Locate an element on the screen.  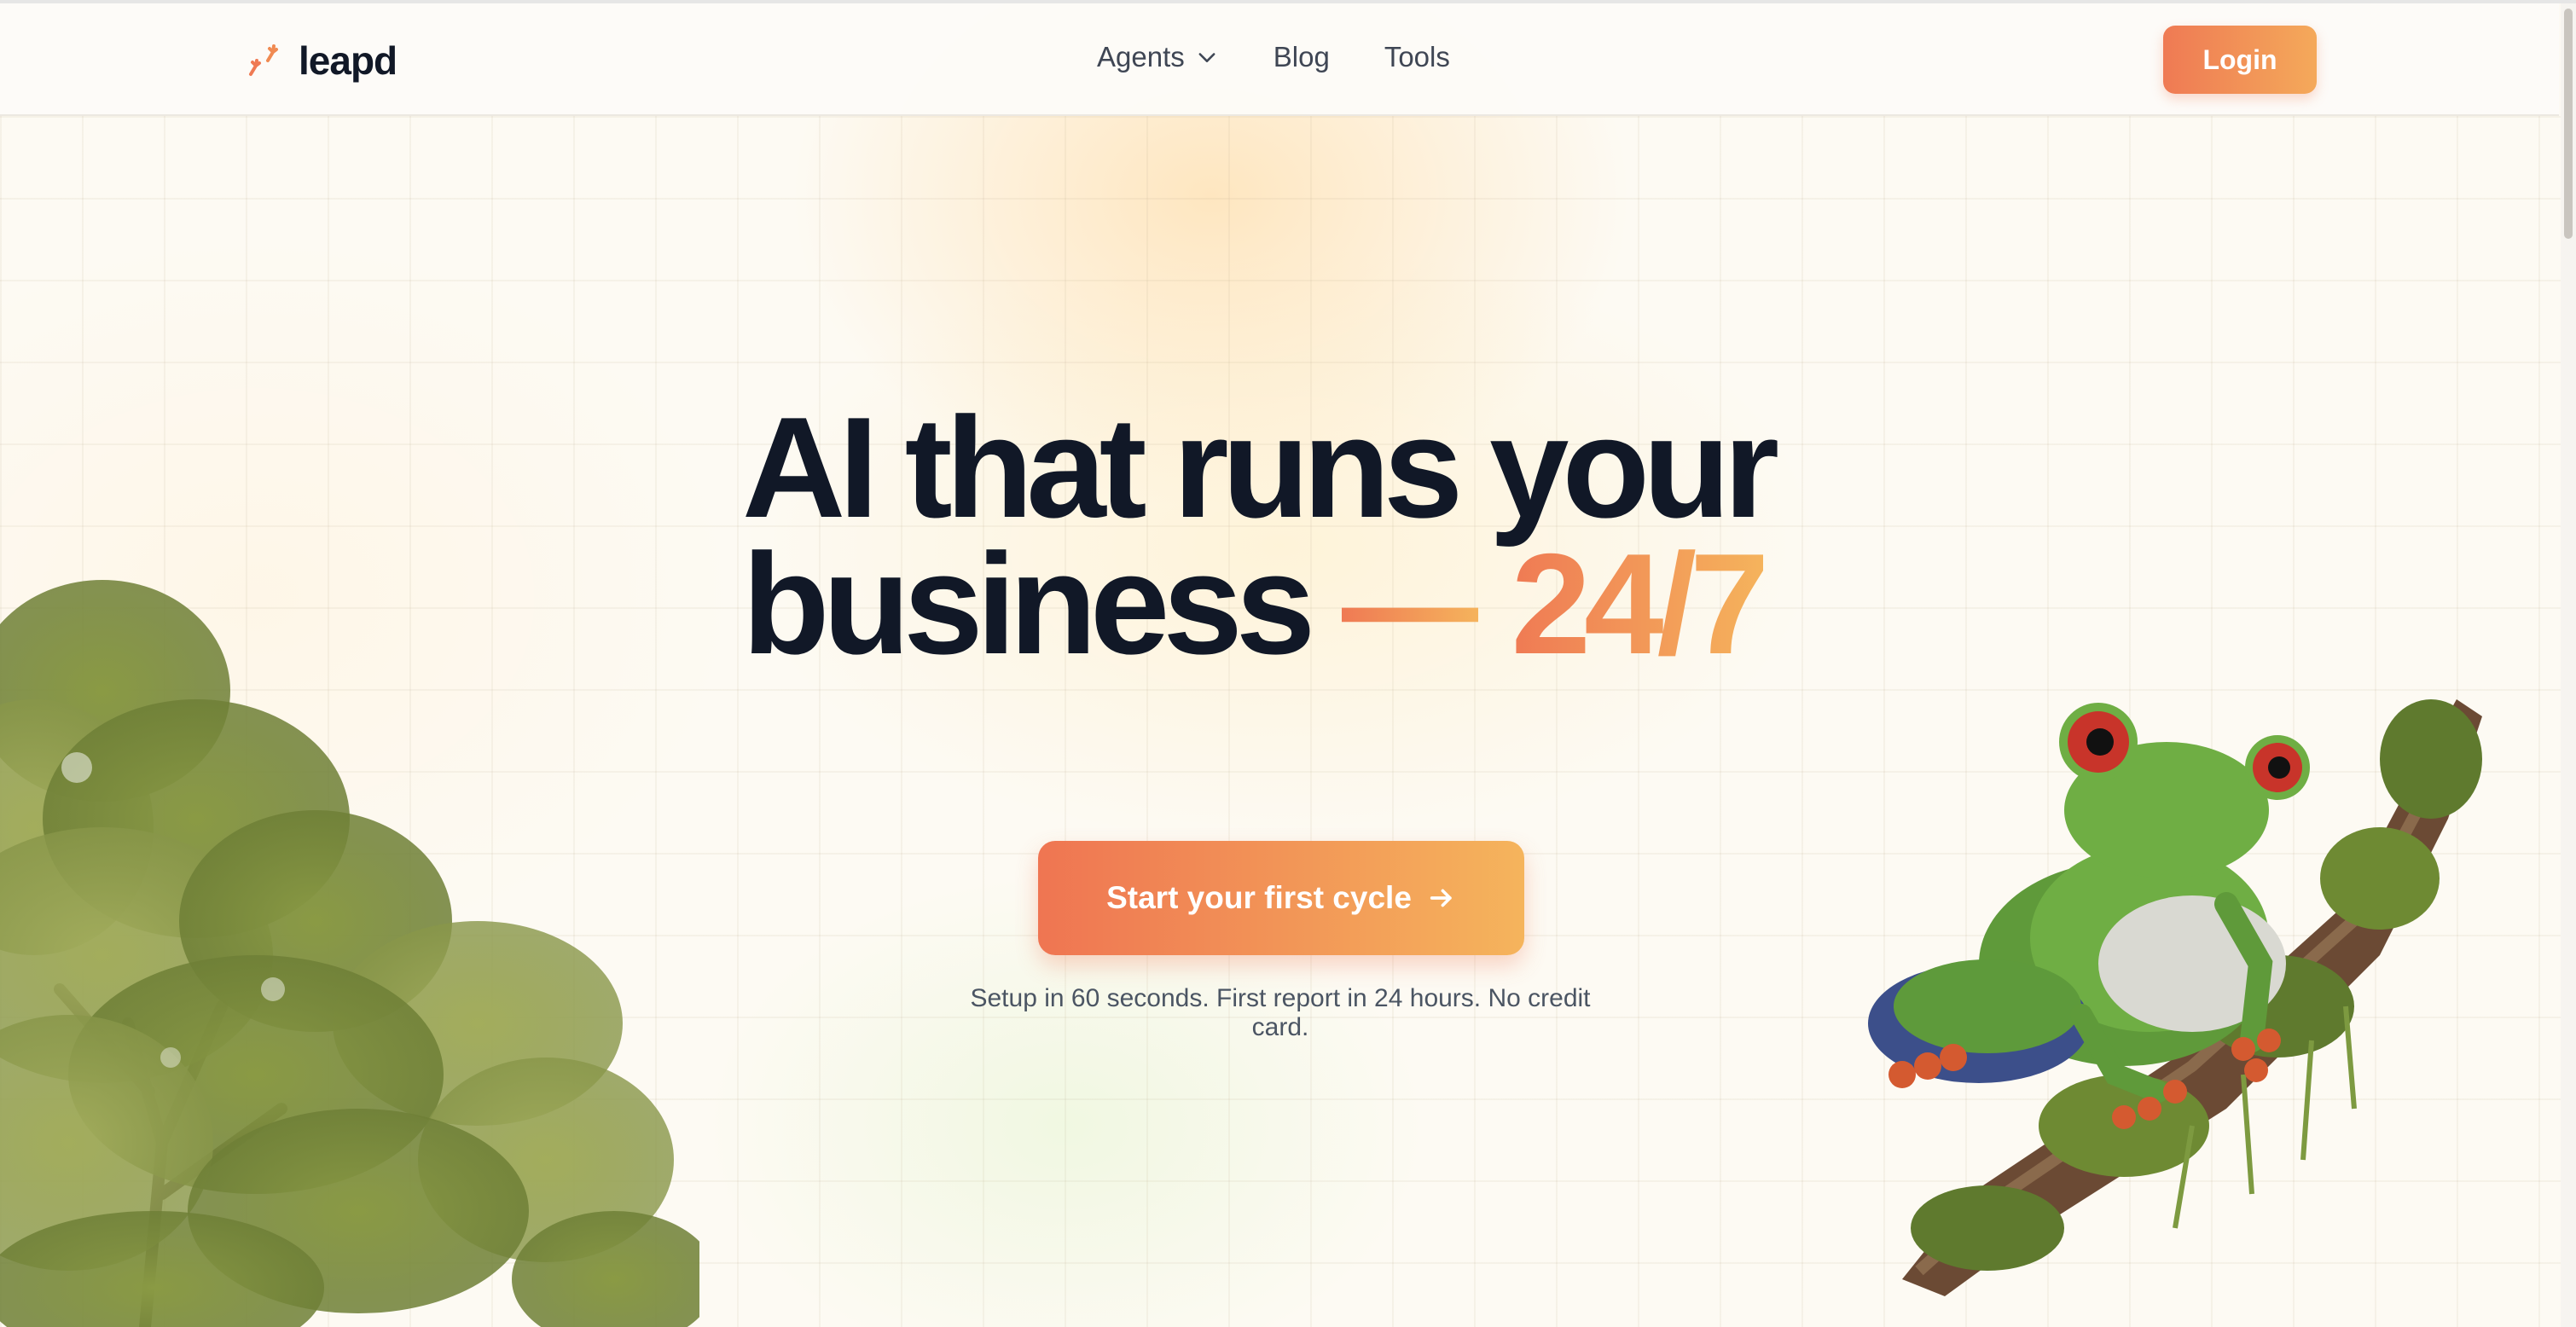
frog-footprints-icon is located at coordinates (263, 60).